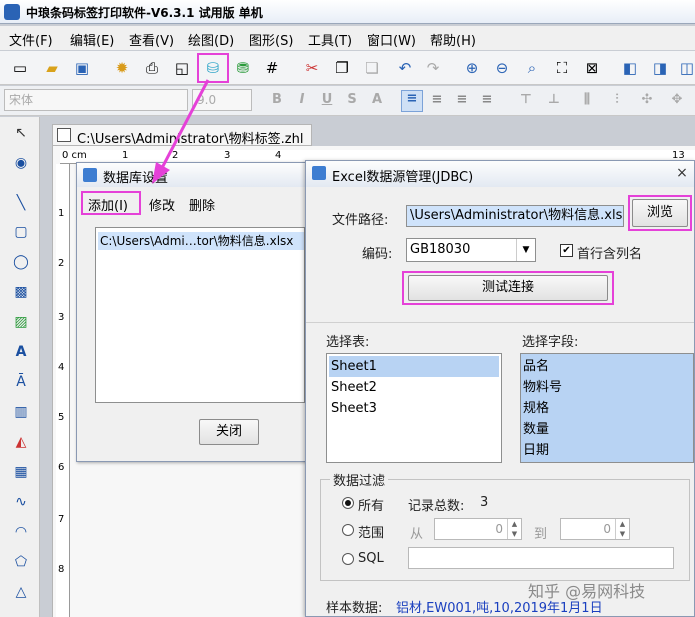 This screenshot has height=617, width=695. I want to click on select-pointer-icon: ↖, so click(21, 133).